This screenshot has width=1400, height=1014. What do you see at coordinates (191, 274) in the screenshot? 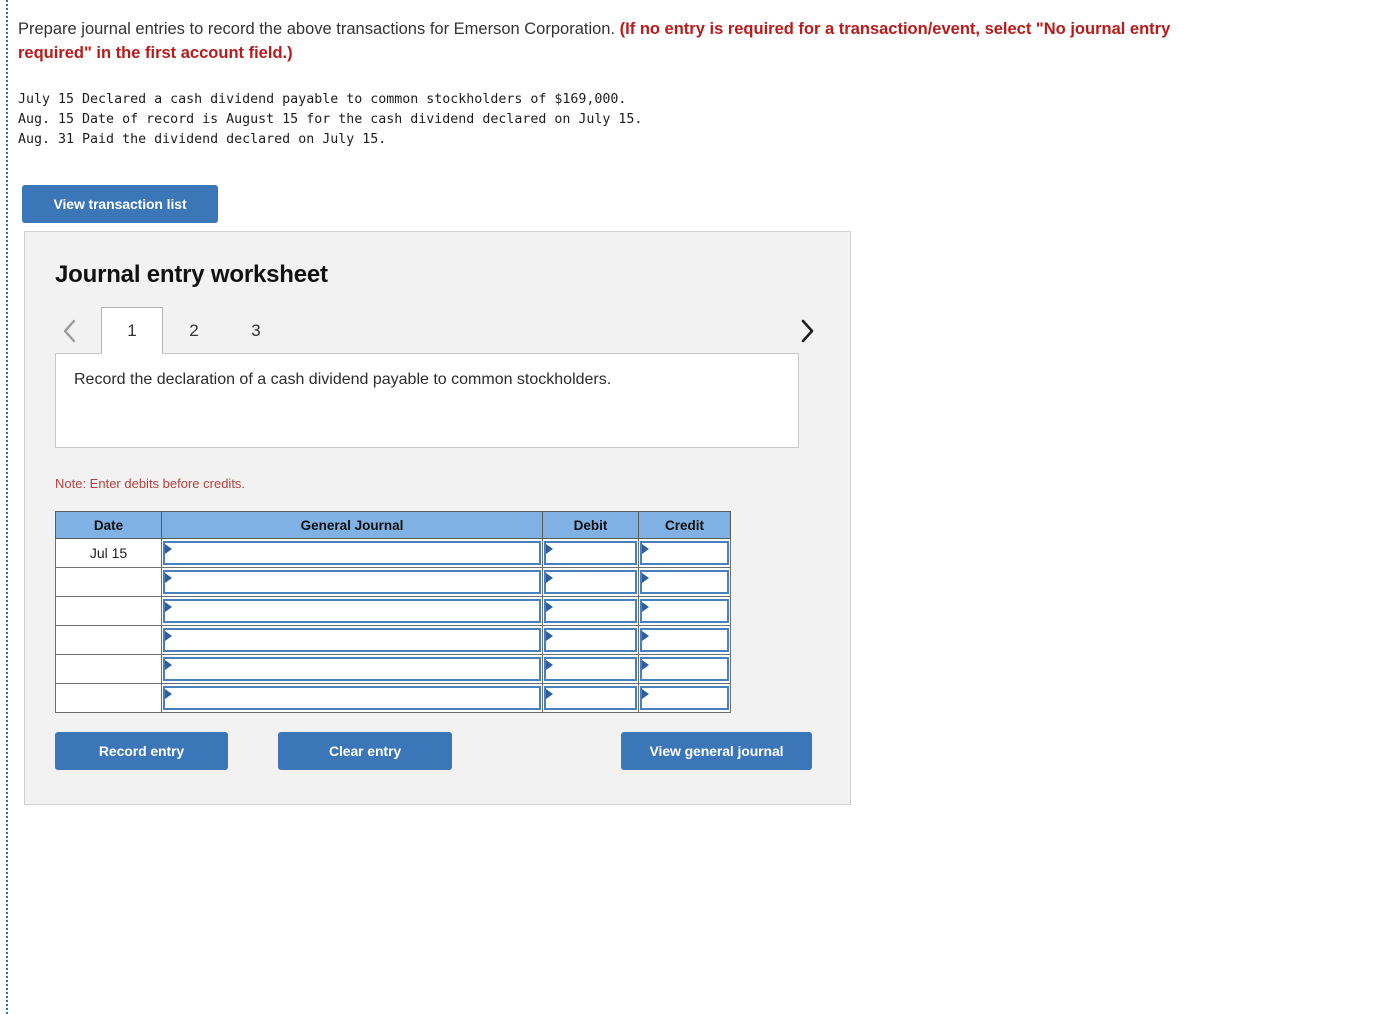
I see `worksheet-title: Journal entry worksheet` at bounding box center [191, 274].